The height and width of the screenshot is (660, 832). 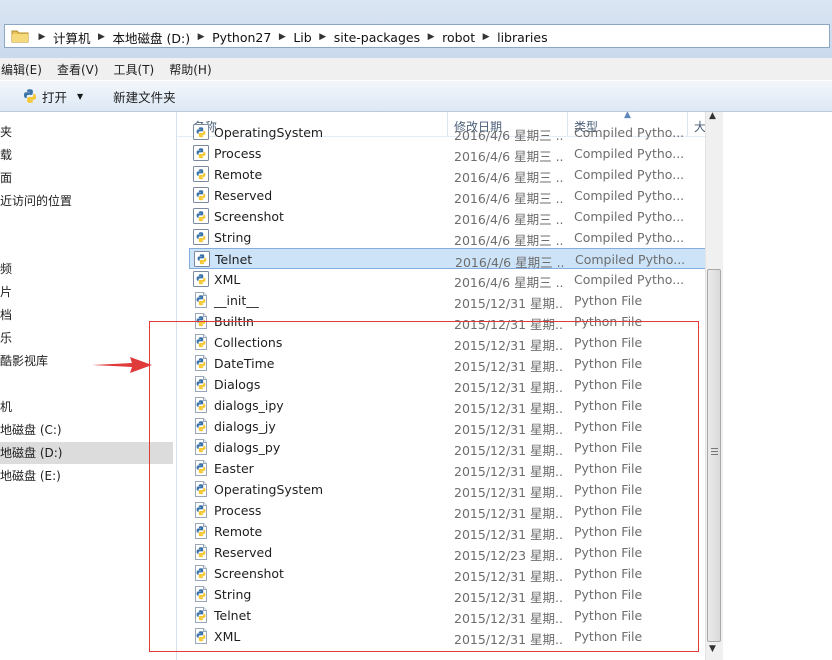 I want to click on vertical-scrollbar: ▲ ▼, so click(x=714, y=385).